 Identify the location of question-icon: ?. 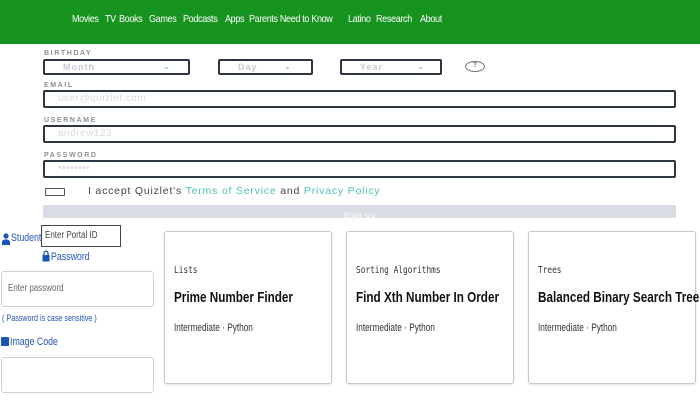
(475, 66).